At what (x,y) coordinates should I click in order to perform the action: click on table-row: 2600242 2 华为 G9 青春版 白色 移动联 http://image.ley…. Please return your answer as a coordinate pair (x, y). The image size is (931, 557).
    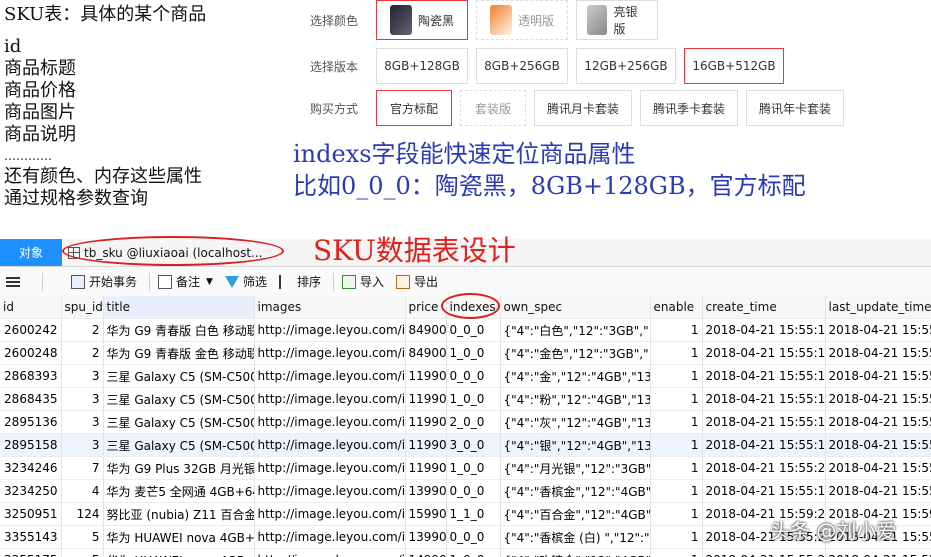
    Looking at the image, I should click on (465, 330).